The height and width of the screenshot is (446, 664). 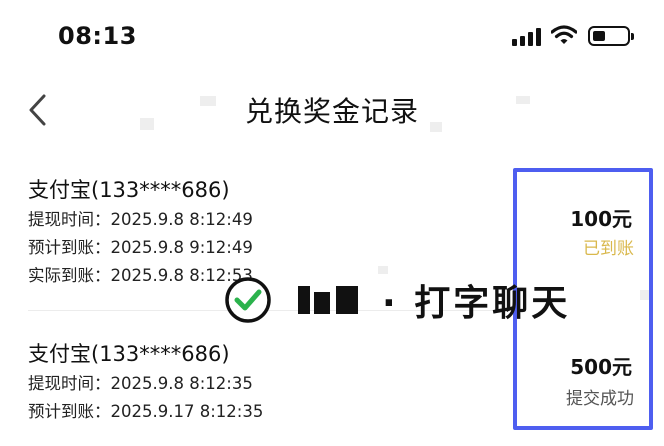 I want to click on overlay-stamp: · 打字聊天, so click(x=422, y=302).